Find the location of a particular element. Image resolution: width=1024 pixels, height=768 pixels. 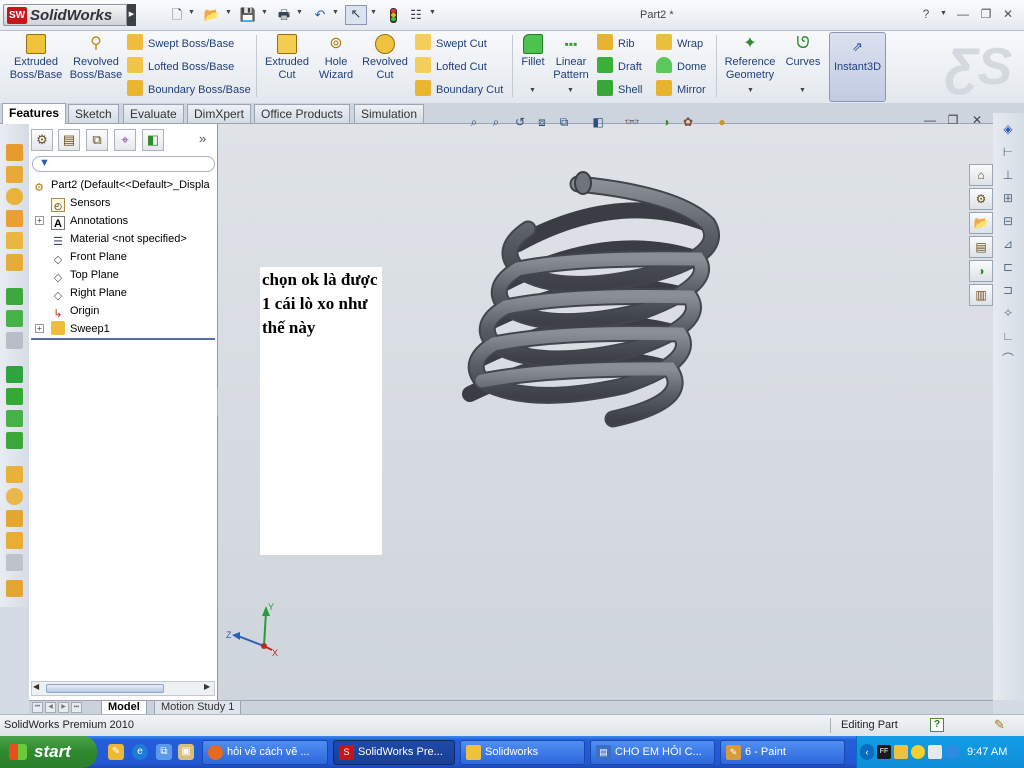

restore-icon: ❐ is located at coordinates (986, 14).